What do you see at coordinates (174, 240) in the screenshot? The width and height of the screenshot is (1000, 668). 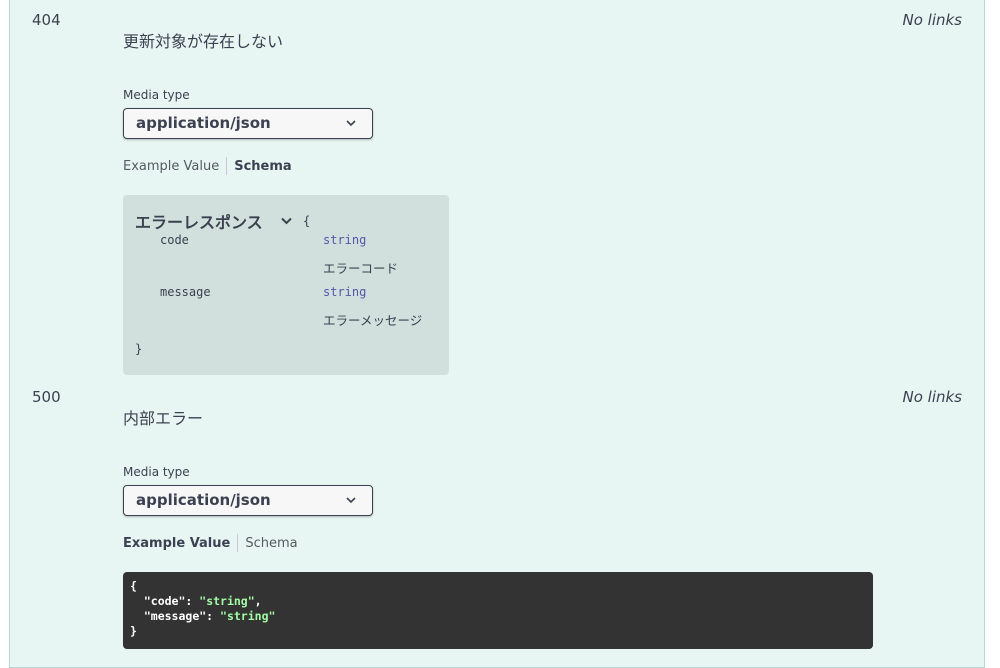 I see `property-name: code` at bounding box center [174, 240].